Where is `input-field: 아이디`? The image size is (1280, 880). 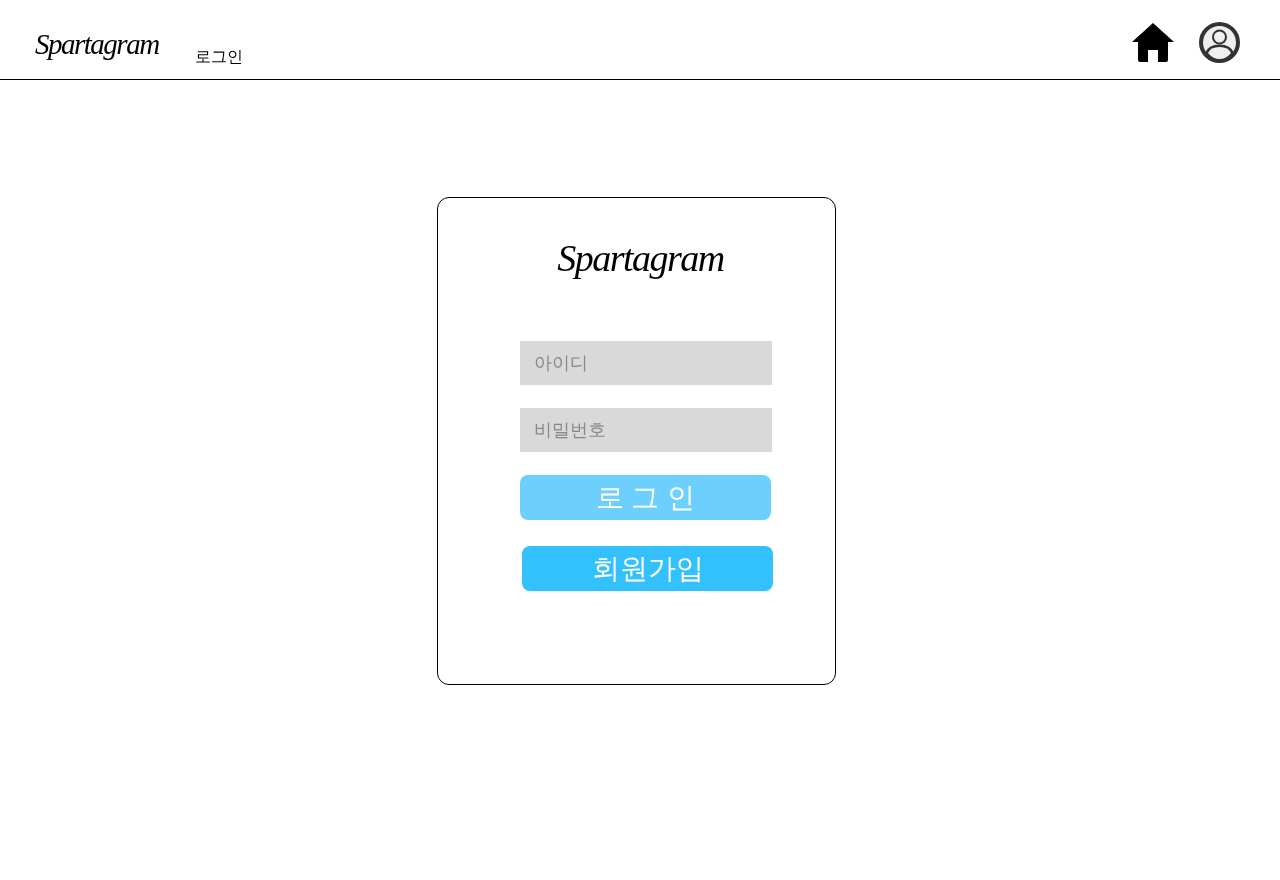
input-field: 아이디 is located at coordinates (646, 363).